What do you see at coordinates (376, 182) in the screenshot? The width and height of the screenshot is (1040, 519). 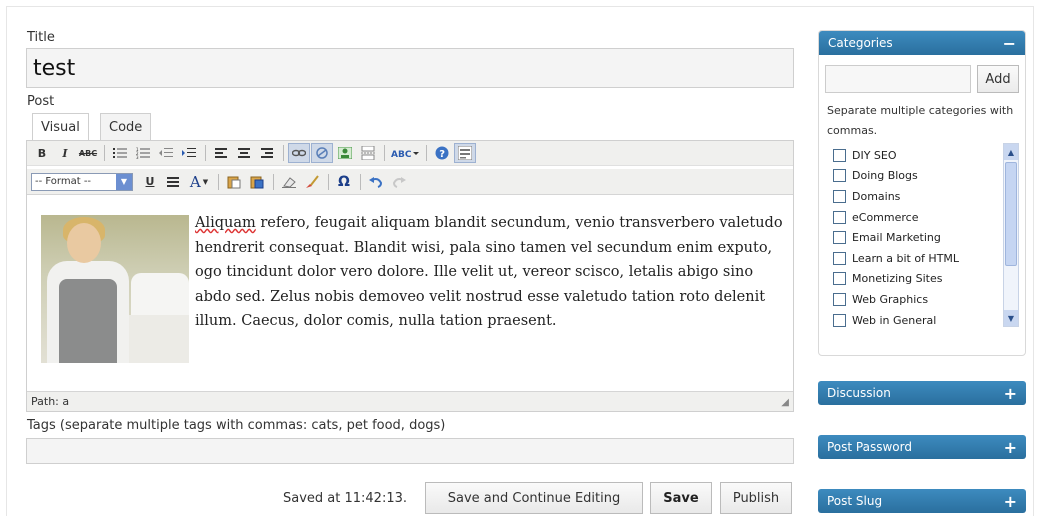 I see `undo-icon` at bounding box center [376, 182].